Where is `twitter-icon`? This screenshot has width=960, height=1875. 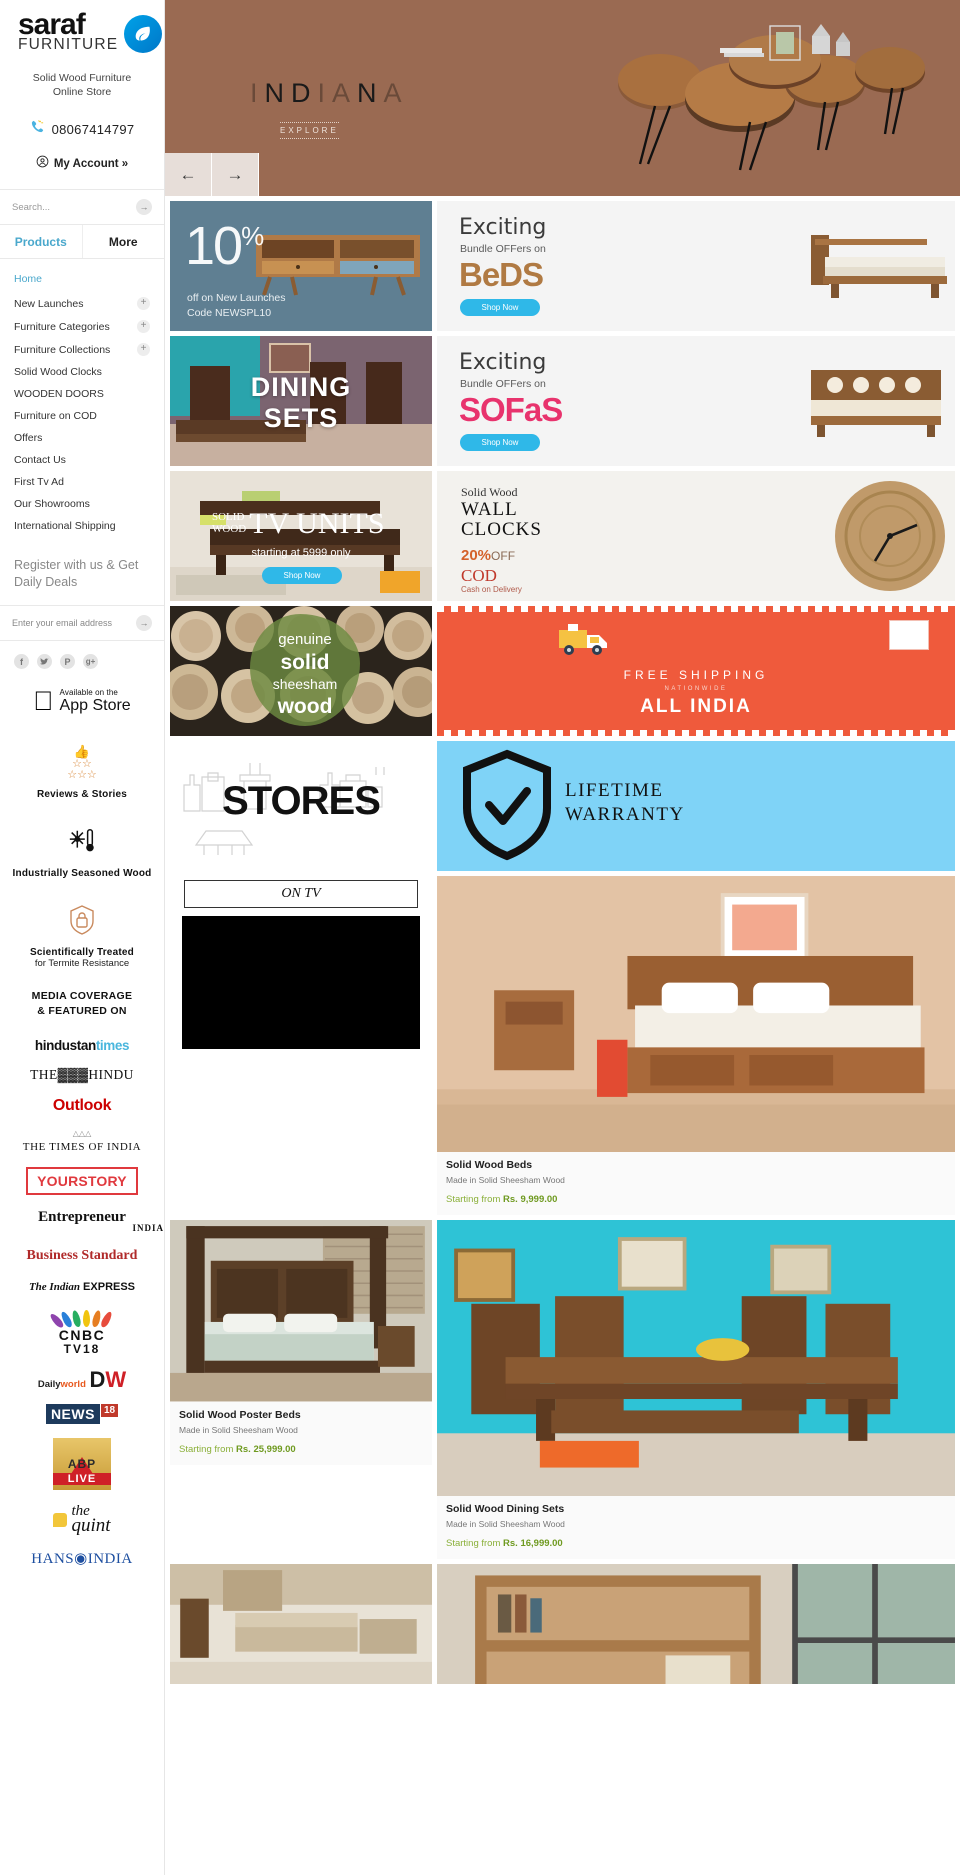 twitter-icon is located at coordinates (44, 662).